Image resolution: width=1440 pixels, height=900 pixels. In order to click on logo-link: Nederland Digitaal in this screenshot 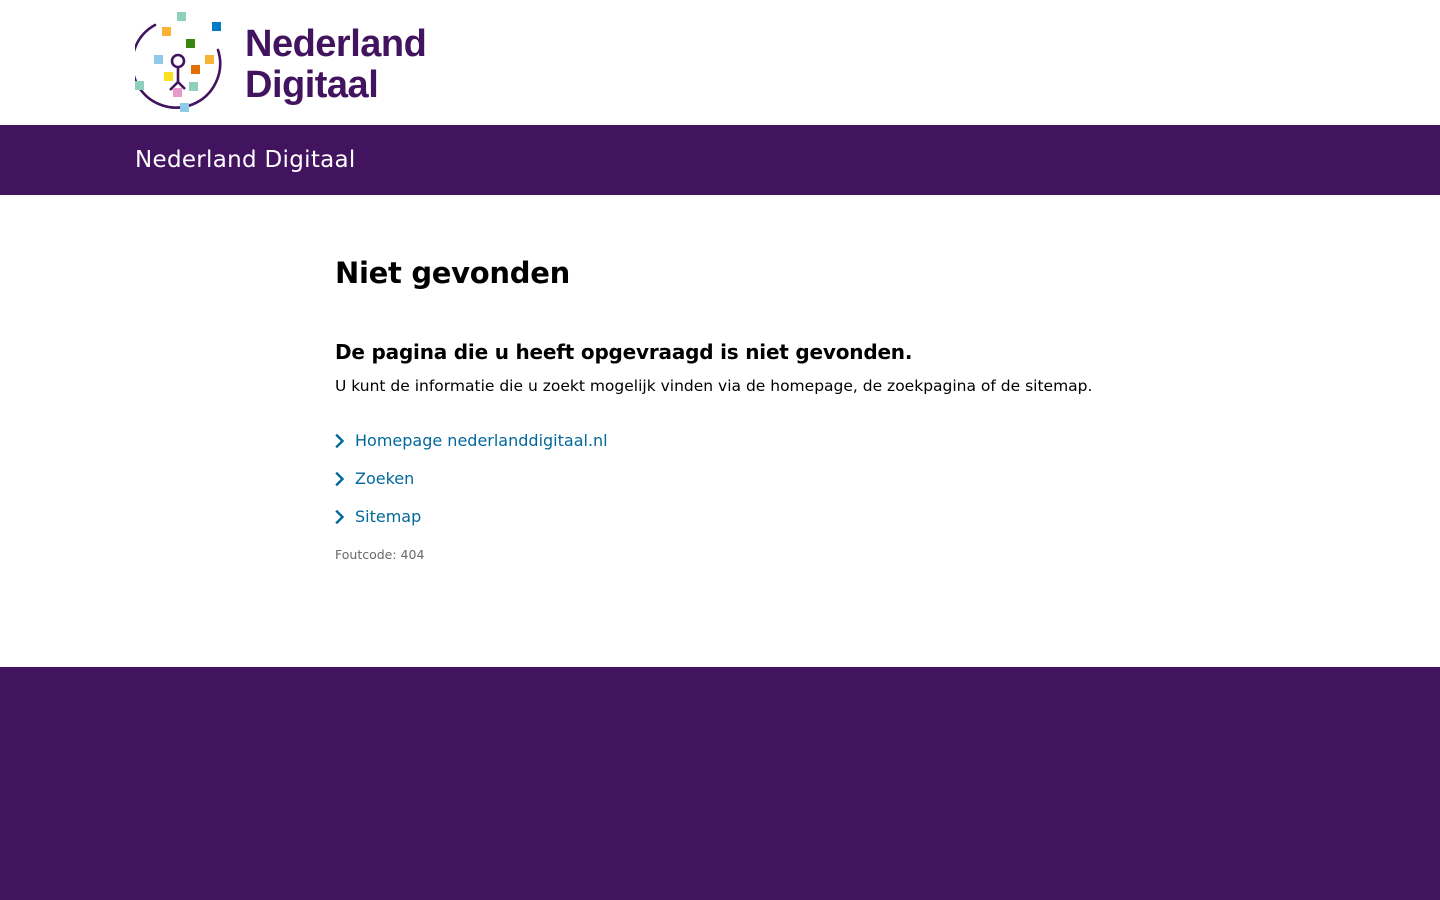, I will do `click(281, 63)`.